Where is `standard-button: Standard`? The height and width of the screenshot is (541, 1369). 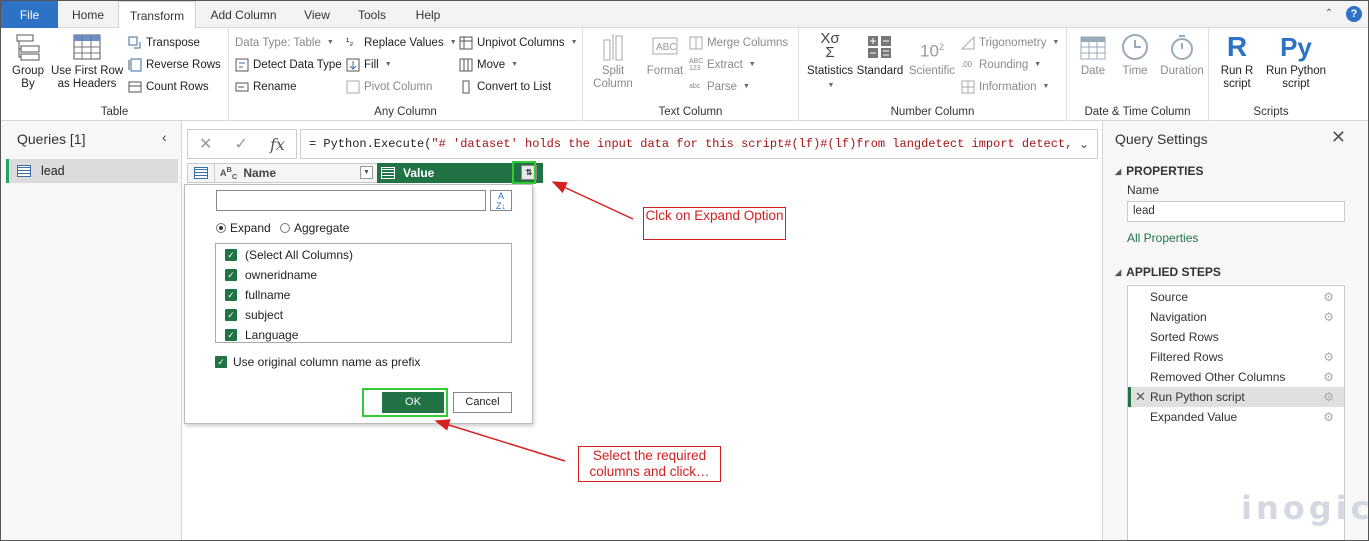 standard-button: Standard is located at coordinates (880, 55).